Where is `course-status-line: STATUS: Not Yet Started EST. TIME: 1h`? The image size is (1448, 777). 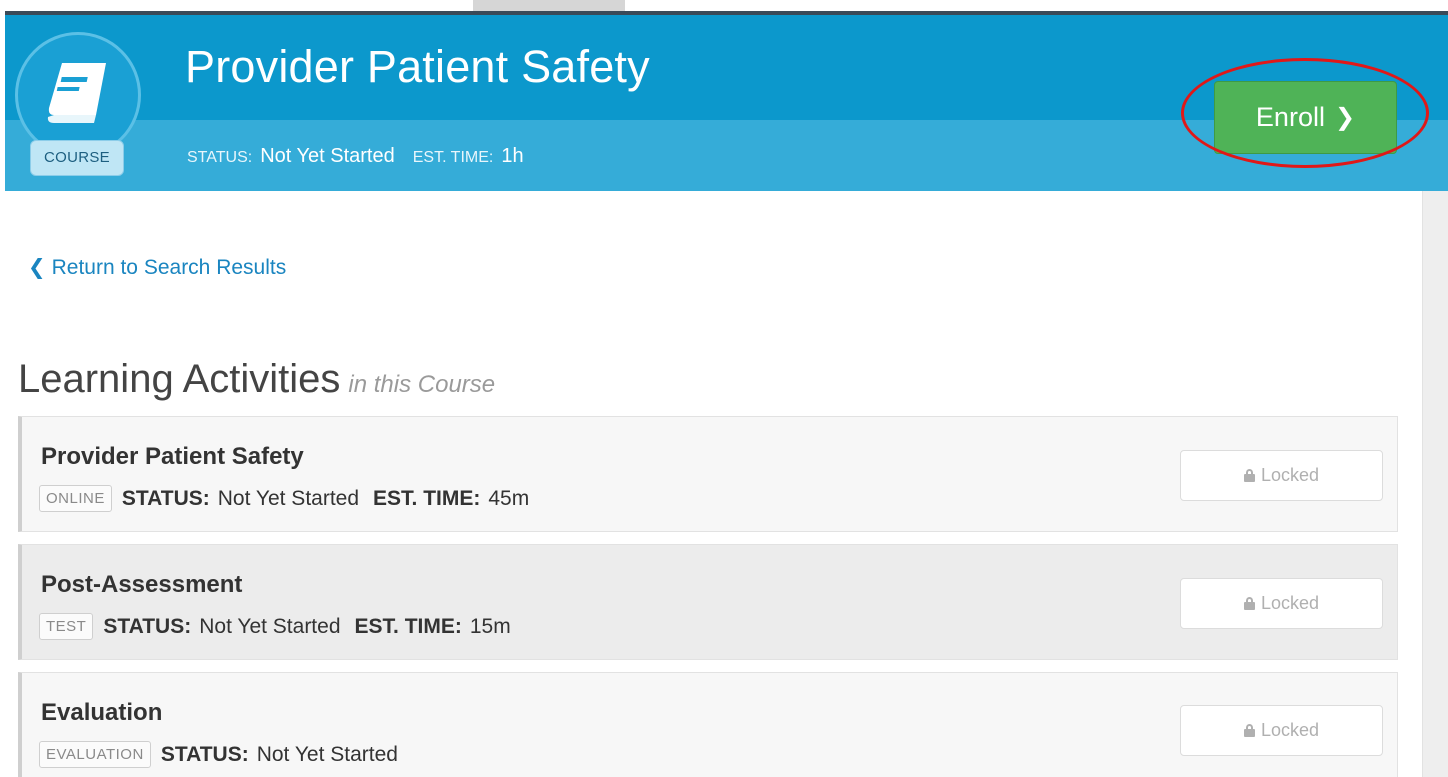 course-status-line: STATUS: Not Yet Started EST. TIME: 1h is located at coordinates (364, 156).